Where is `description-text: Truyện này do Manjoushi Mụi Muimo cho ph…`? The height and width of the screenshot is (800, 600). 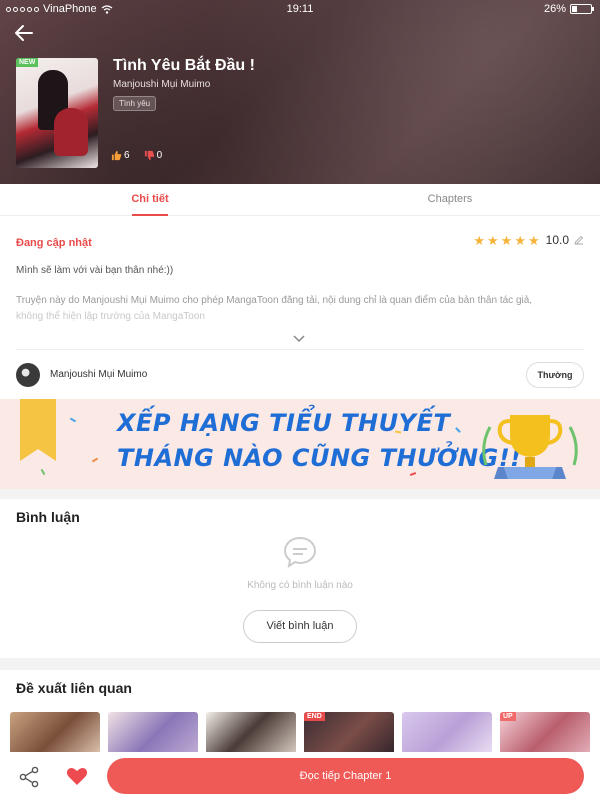
description-text: Truyện này do Manjoushi Mụi Muimo cho ph… is located at coordinates (274, 300).